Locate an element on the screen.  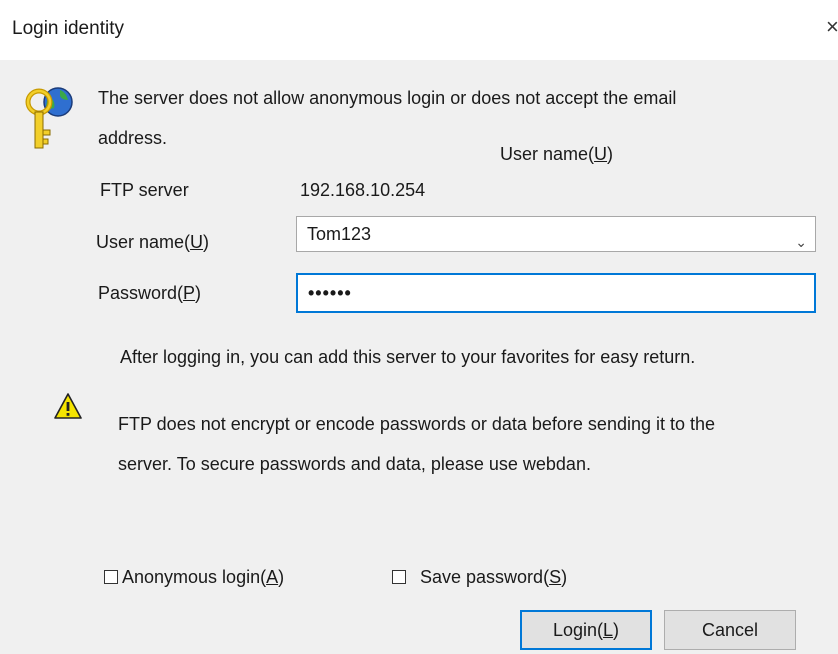
save-password-label-suffix: ) is located at coordinates (564, 577).